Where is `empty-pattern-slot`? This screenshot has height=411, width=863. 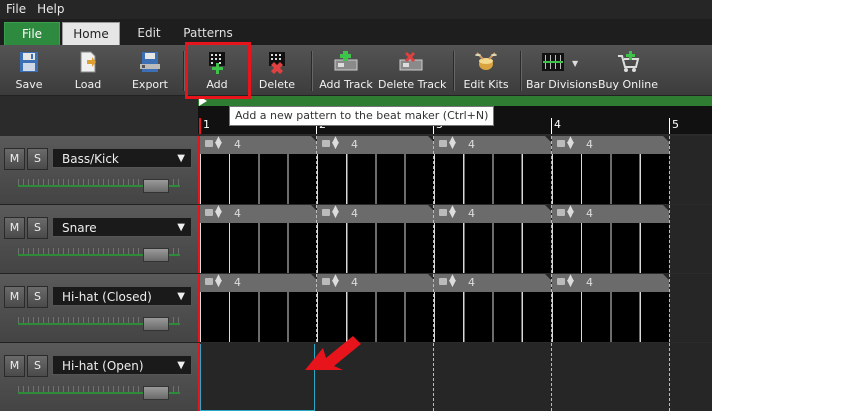
empty-pattern-slot is located at coordinates (257, 377).